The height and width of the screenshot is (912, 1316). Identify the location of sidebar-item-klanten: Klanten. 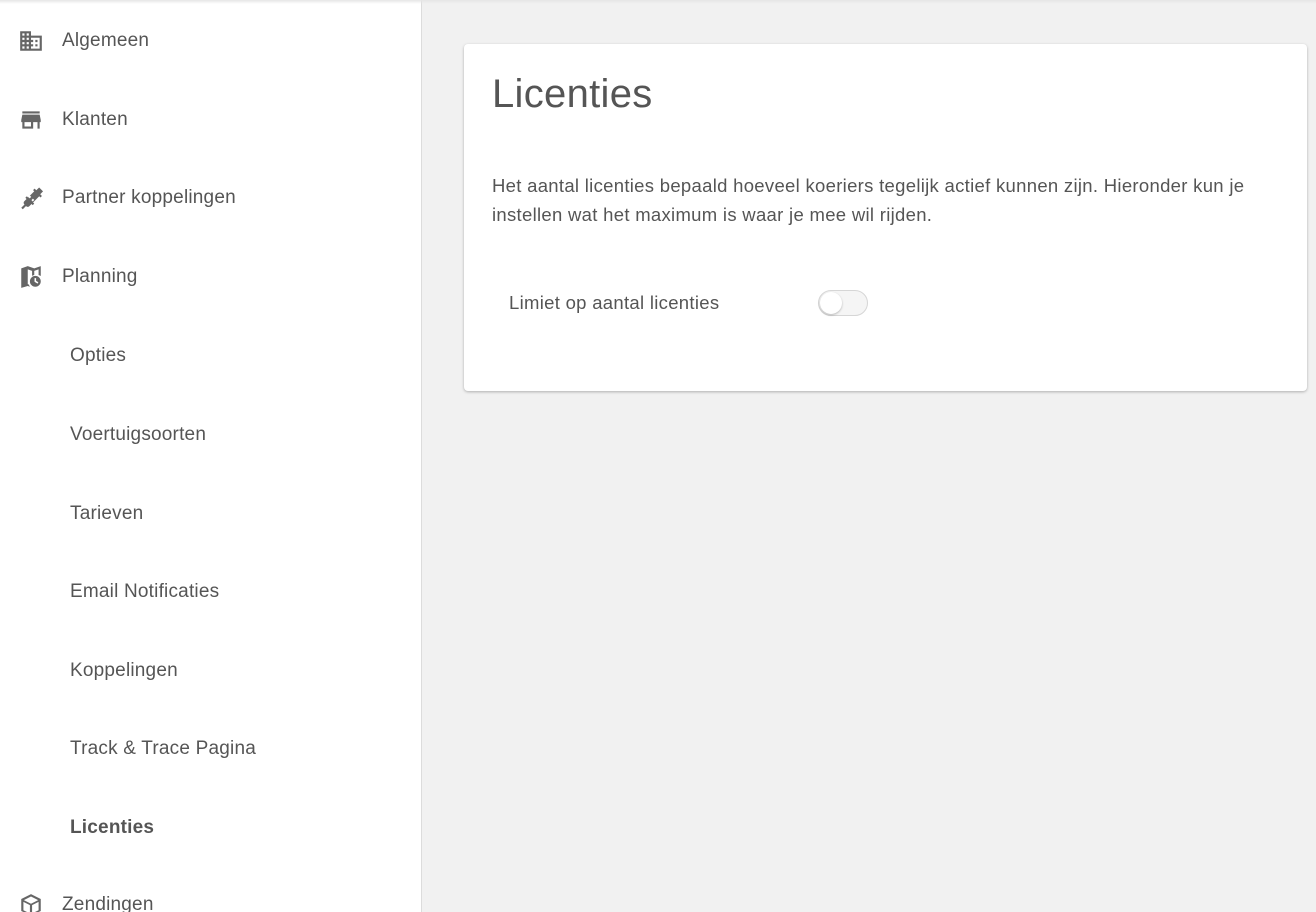
(210, 120).